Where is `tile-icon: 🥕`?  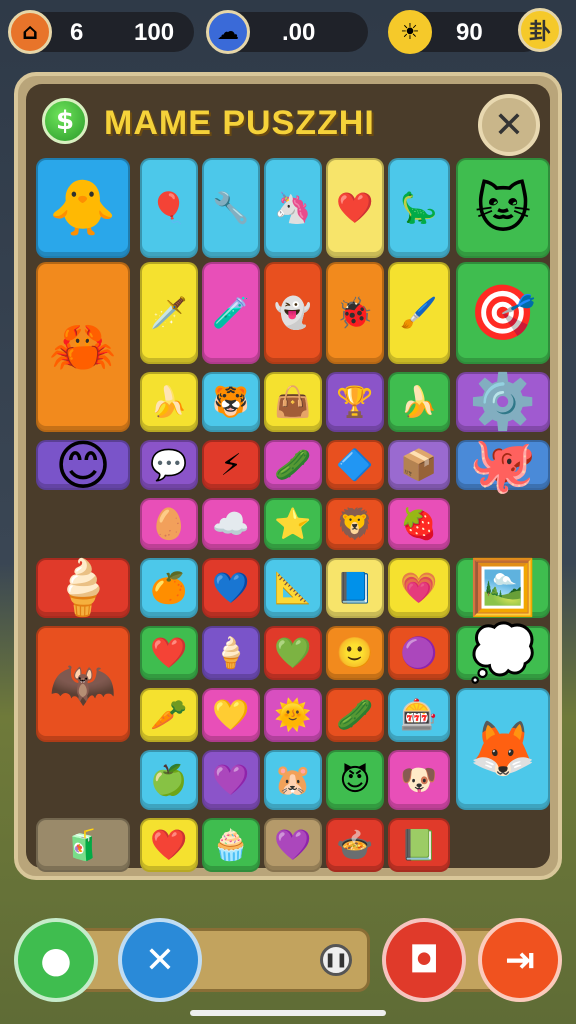 tile-icon: 🥕 is located at coordinates (169, 715).